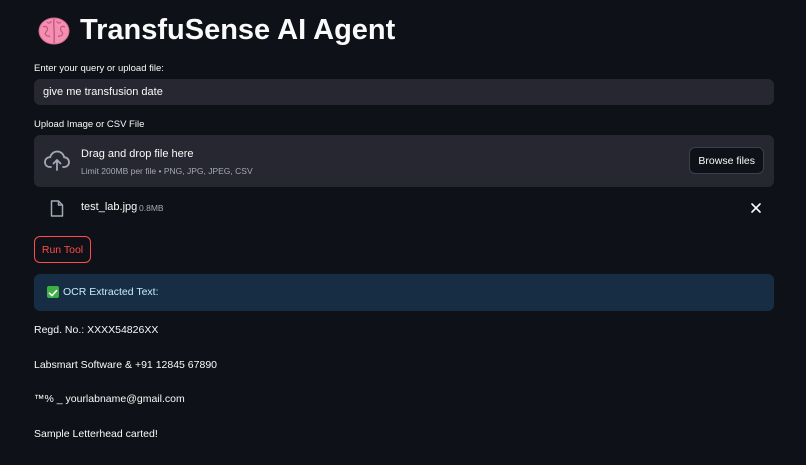  Describe the element at coordinates (404, 92) in the screenshot. I see `query-input` at that location.